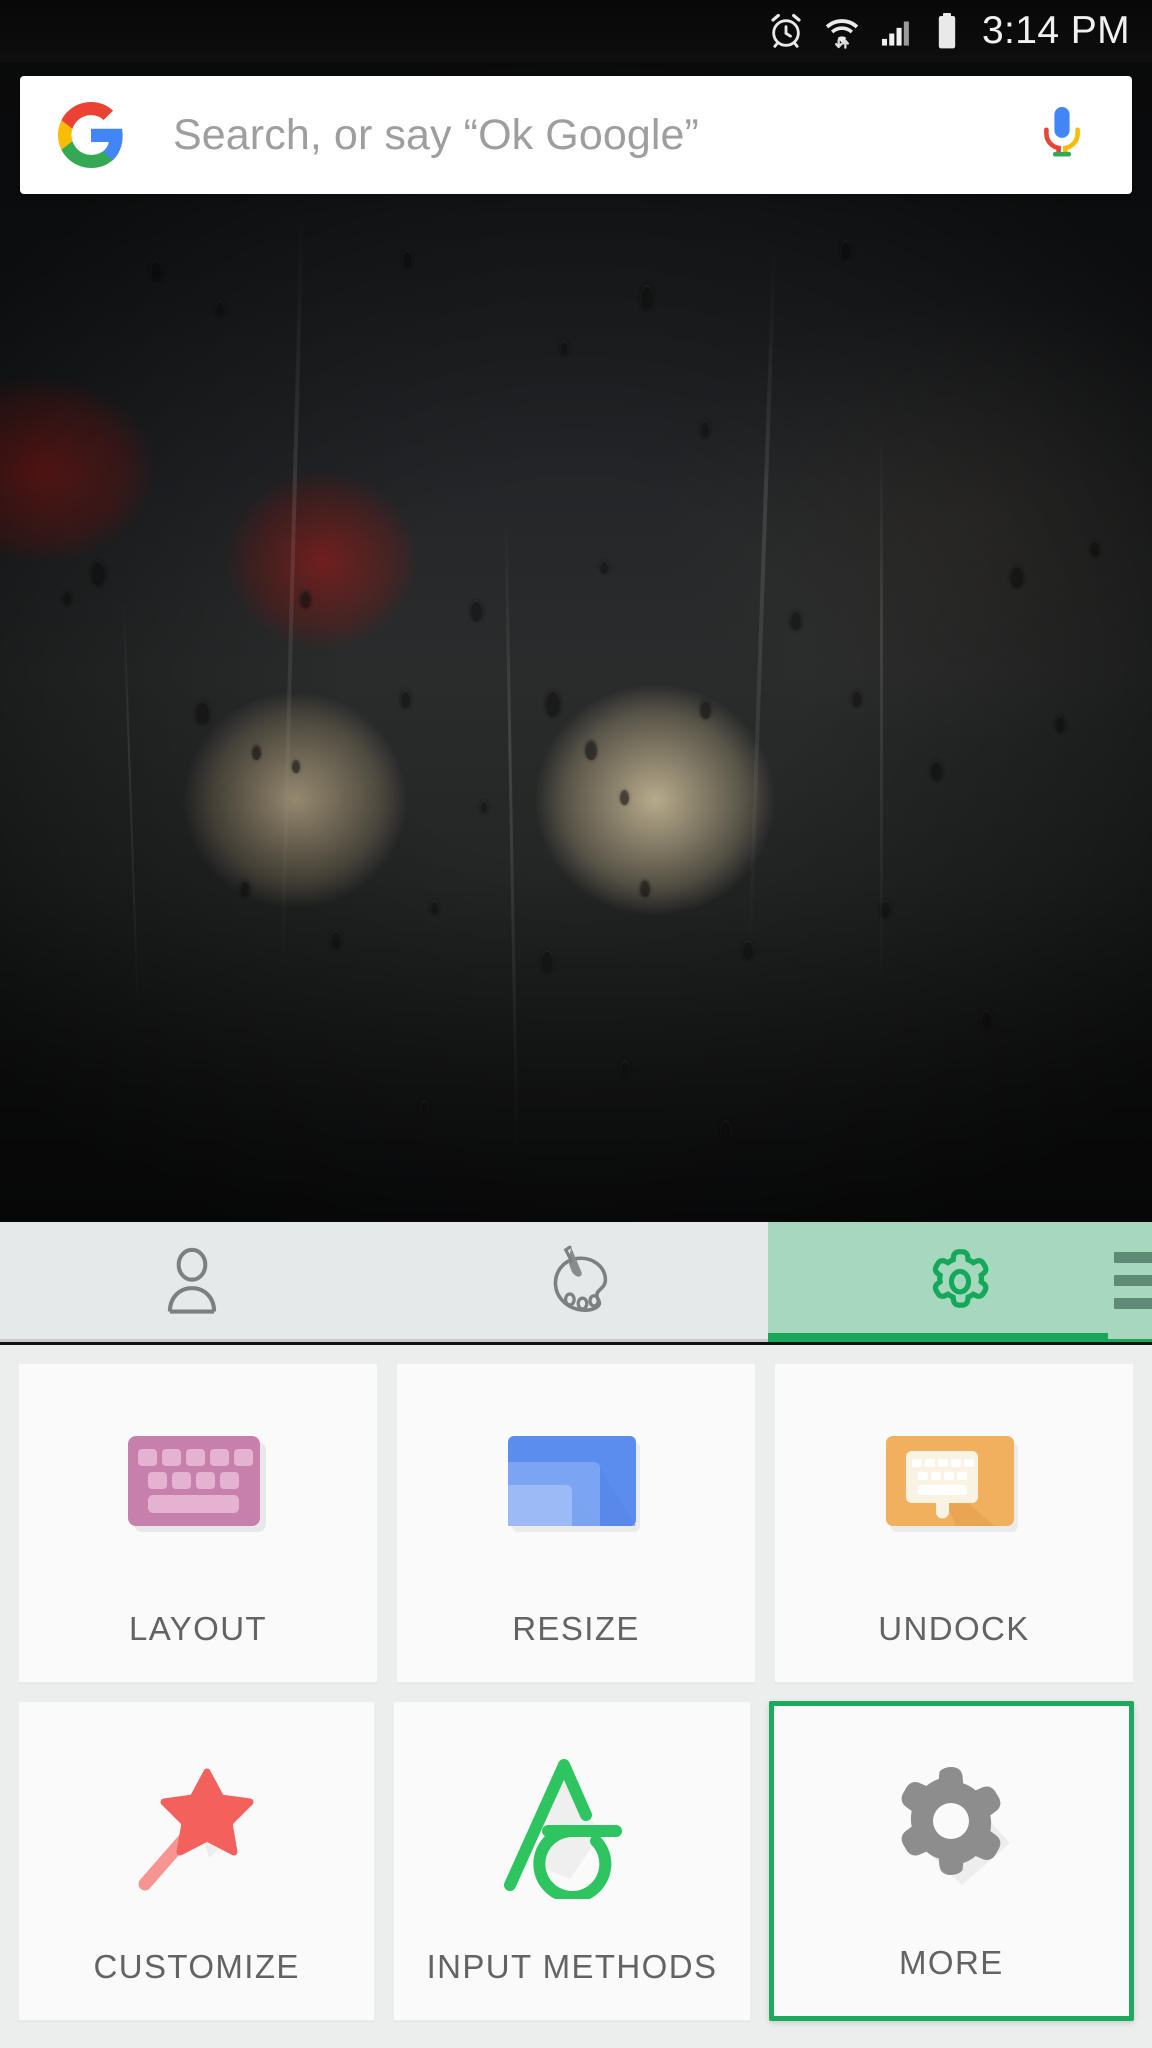 The image size is (1152, 2048). Describe the element at coordinates (576, 1486) in the screenshot. I see `resize-windows-icon` at that location.